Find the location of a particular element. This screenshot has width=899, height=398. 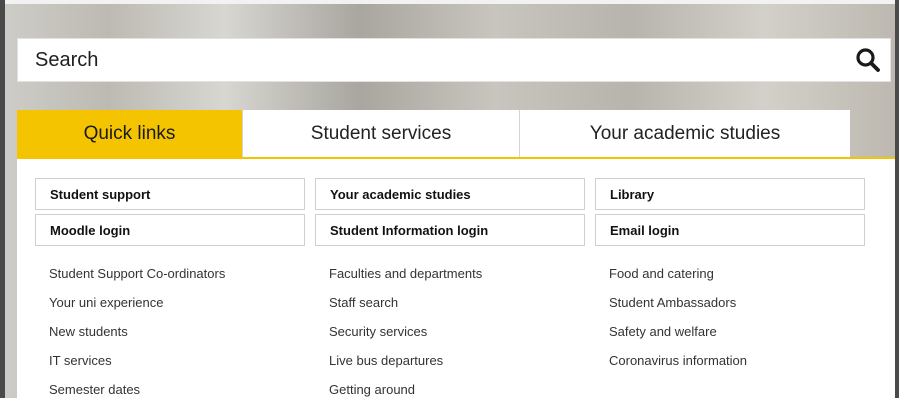

link-faculties-and-departments: Faculties and departments is located at coordinates (405, 273).